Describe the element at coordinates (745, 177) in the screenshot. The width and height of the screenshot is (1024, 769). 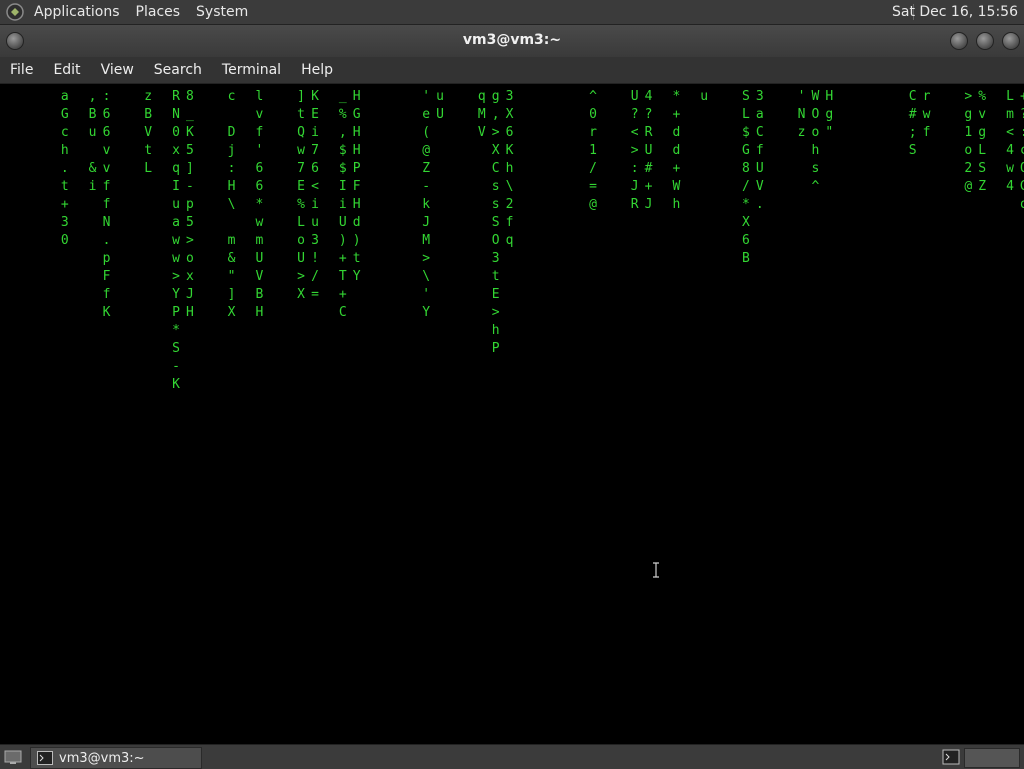
I see `matrix-column: S L $ G 8 / * X 6 B` at that location.